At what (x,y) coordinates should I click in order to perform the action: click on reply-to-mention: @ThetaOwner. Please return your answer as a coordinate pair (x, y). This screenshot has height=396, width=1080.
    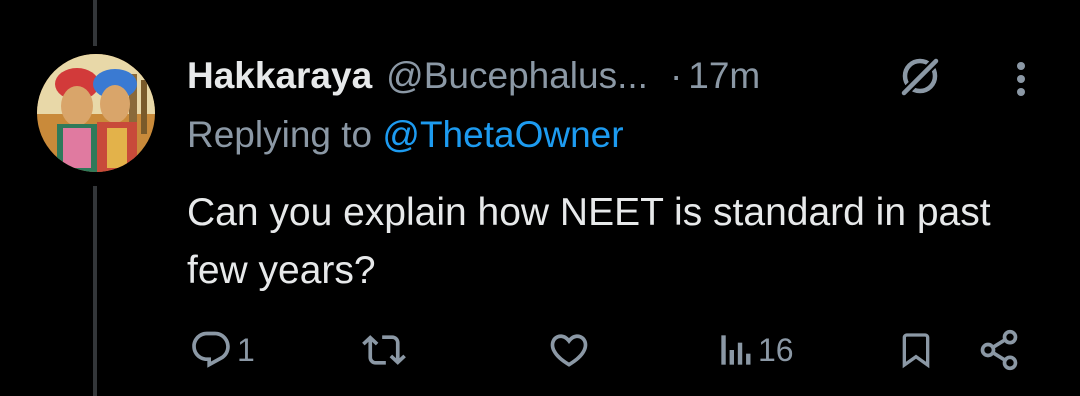
    Looking at the image, I should click on (502, 134).